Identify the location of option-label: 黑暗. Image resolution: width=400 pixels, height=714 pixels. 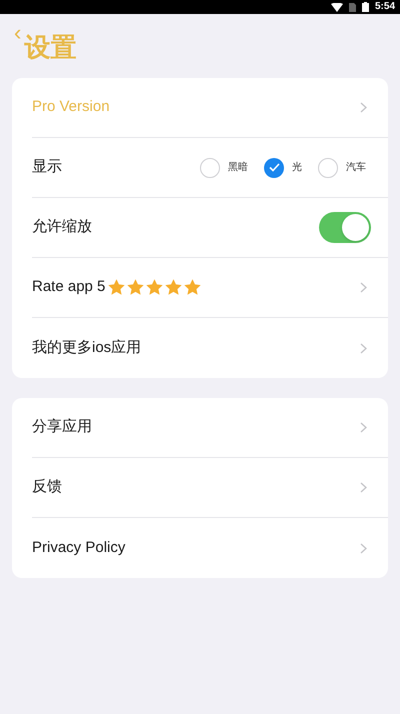
(238, 167).